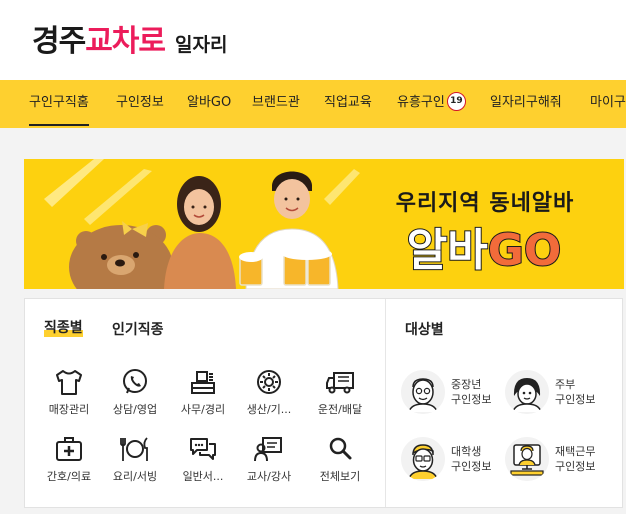  What do you see at coordinates (59, 103) in the screenshot?
I see `nav-item-job-home: 구인구직홈` at bounding box center [59, 103].